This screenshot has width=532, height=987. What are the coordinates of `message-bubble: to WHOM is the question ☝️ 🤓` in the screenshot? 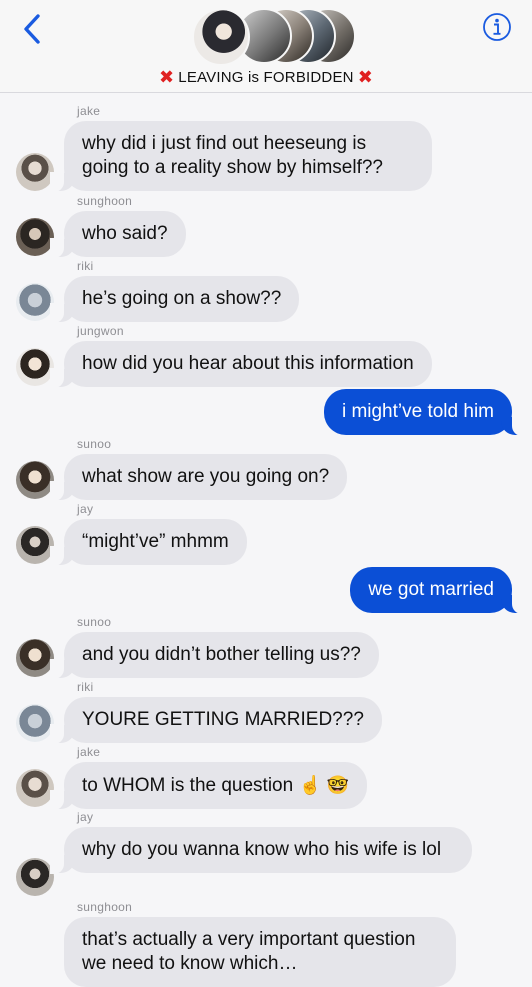 It's located at (208, 786).